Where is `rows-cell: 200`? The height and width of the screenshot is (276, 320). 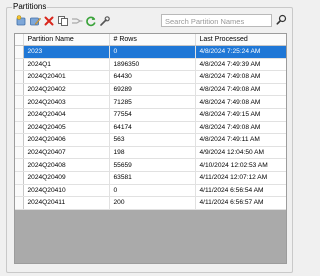
rows-cell: 200 is located at coordinates (152, 203).